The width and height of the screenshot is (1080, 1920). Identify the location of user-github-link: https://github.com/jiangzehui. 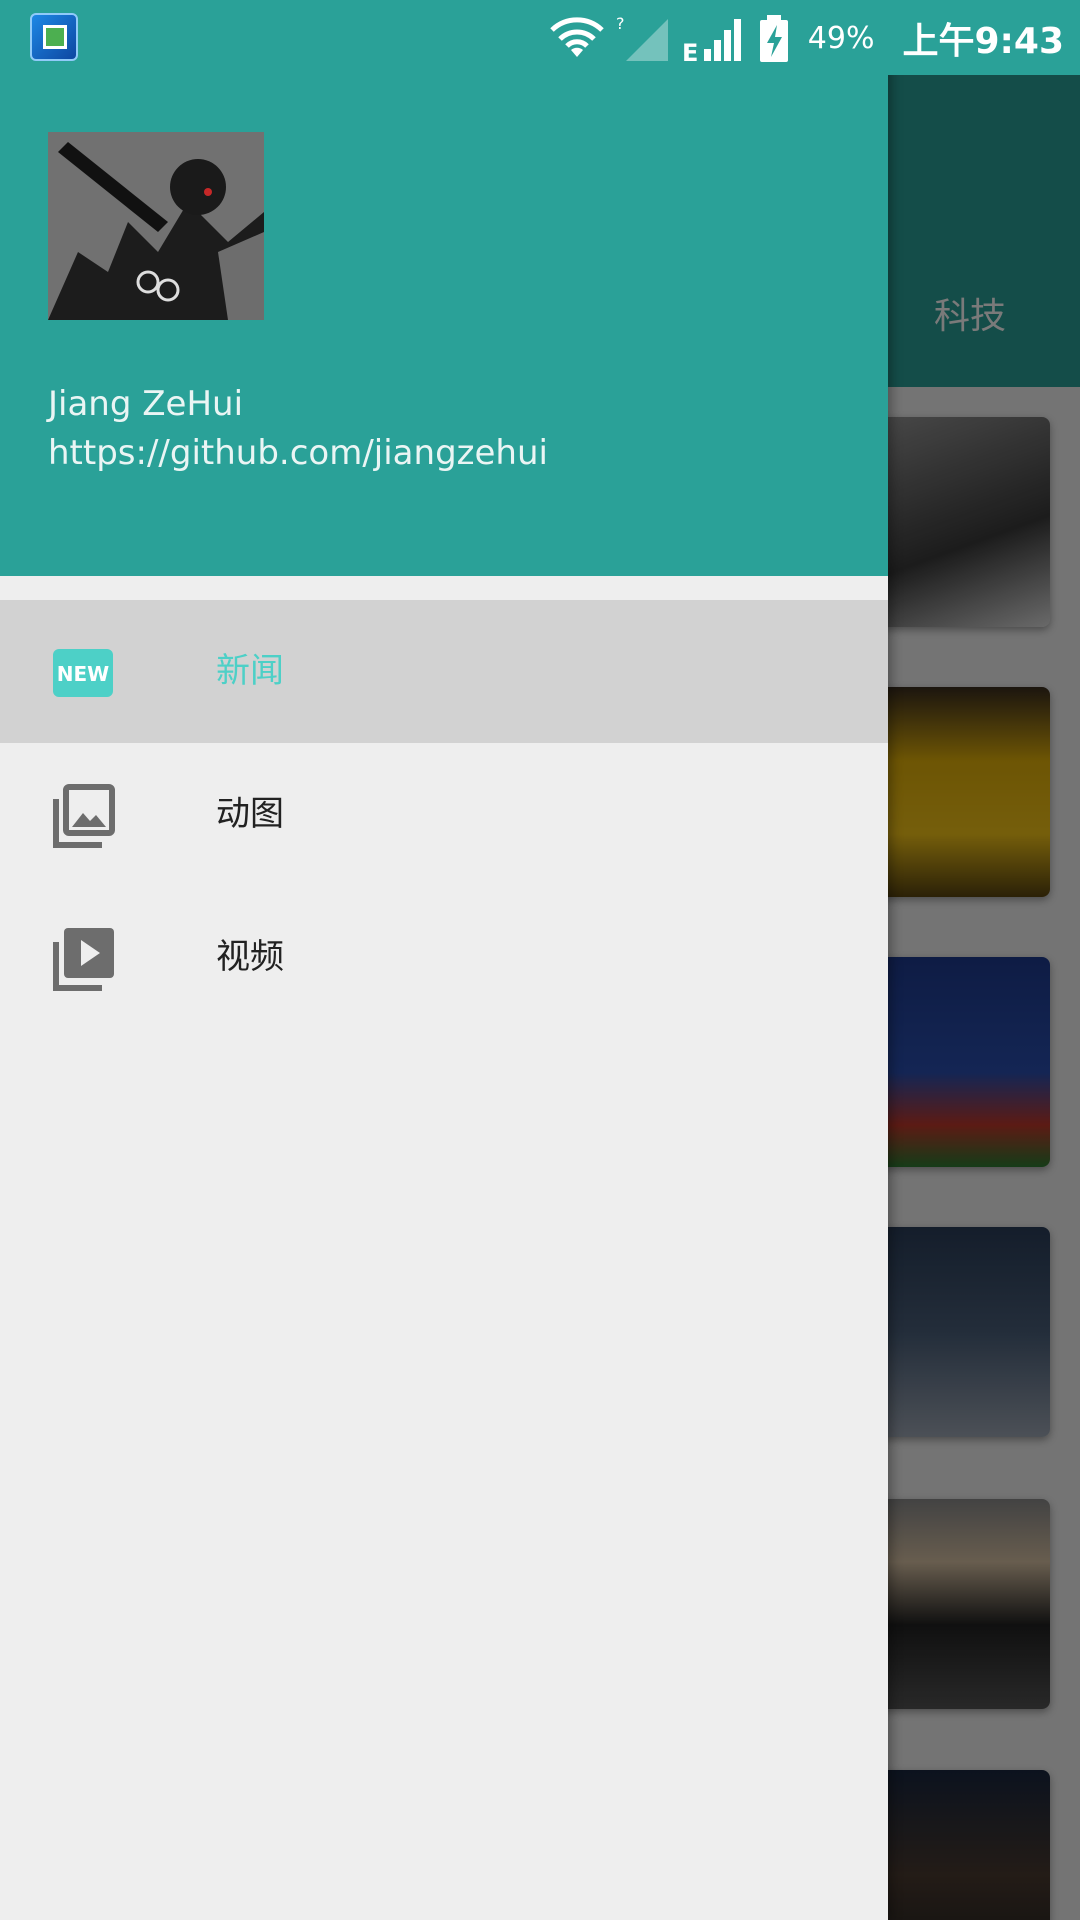
(298, 453).